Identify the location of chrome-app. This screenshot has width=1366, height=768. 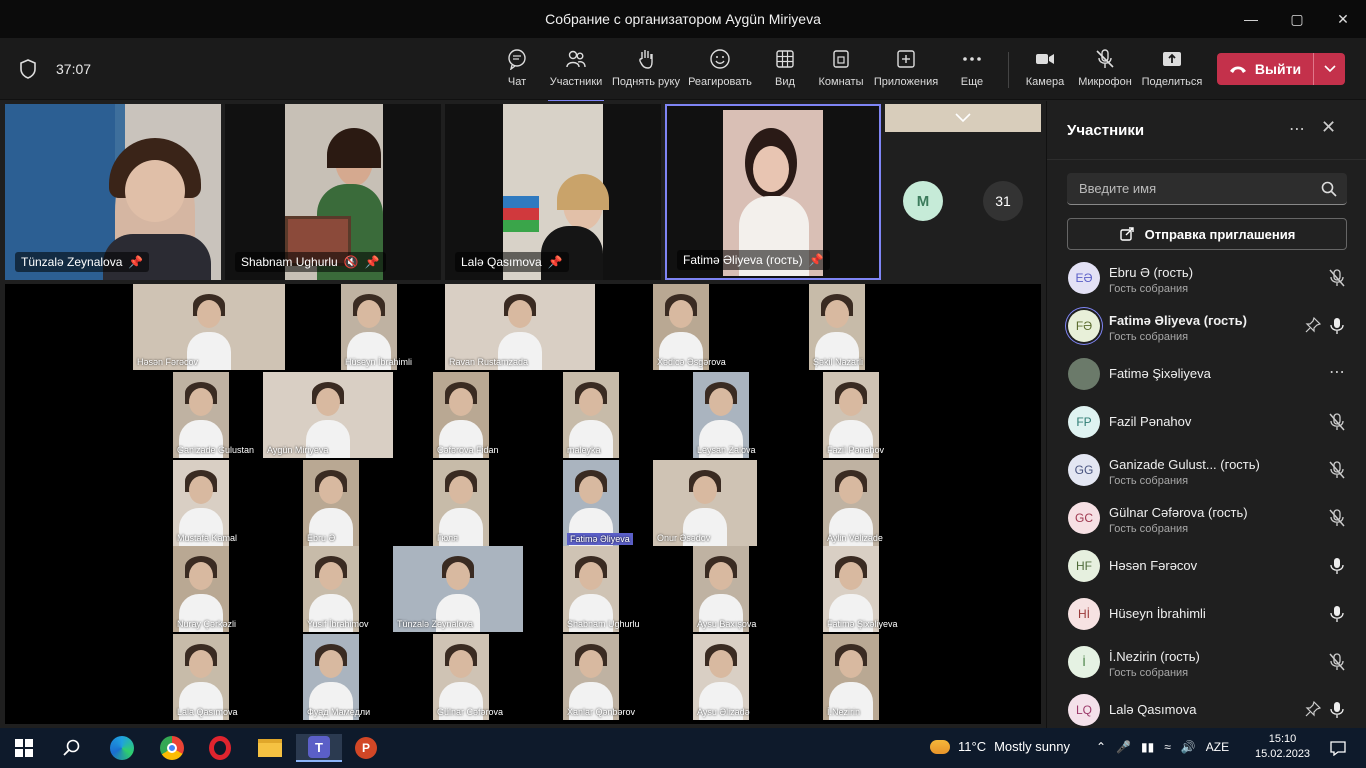
(172, 748).